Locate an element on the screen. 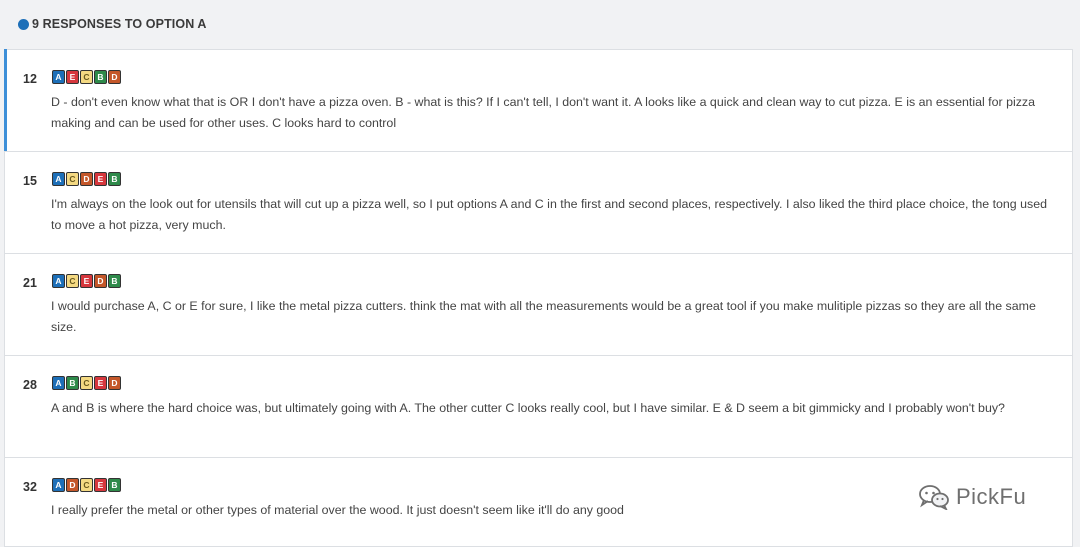 This screenshot has width=1080, height=547. option-dot-icon is located at coordinates (23, 24).